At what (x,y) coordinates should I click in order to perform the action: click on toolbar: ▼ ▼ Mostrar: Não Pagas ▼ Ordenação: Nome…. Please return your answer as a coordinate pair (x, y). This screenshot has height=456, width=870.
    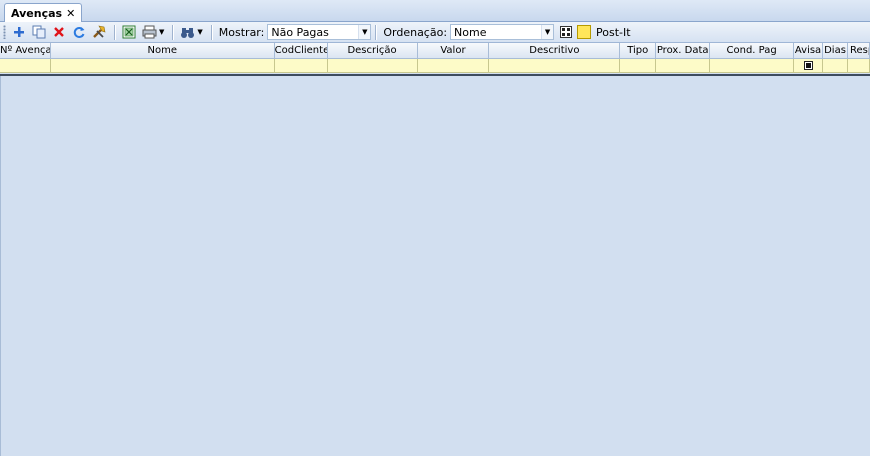
    Looking at the image, I should click on (435, 32).